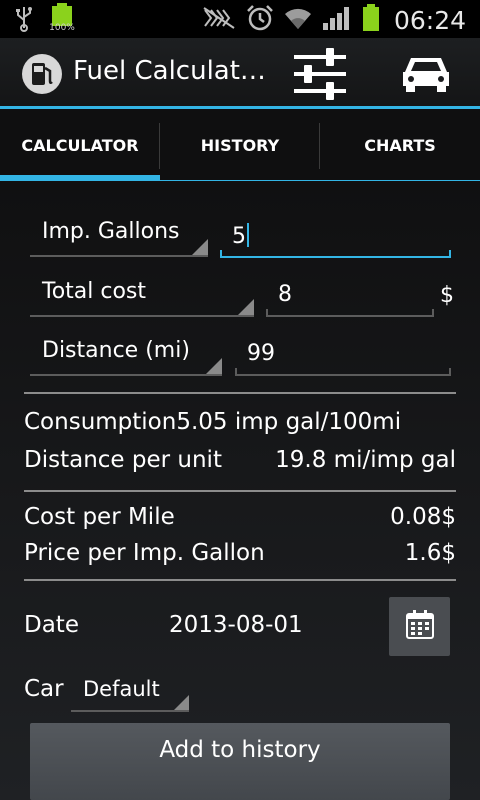 This screenshot has width=480, height=800. I want to click on cost-mode-text: Total cost, so click(94, 291).